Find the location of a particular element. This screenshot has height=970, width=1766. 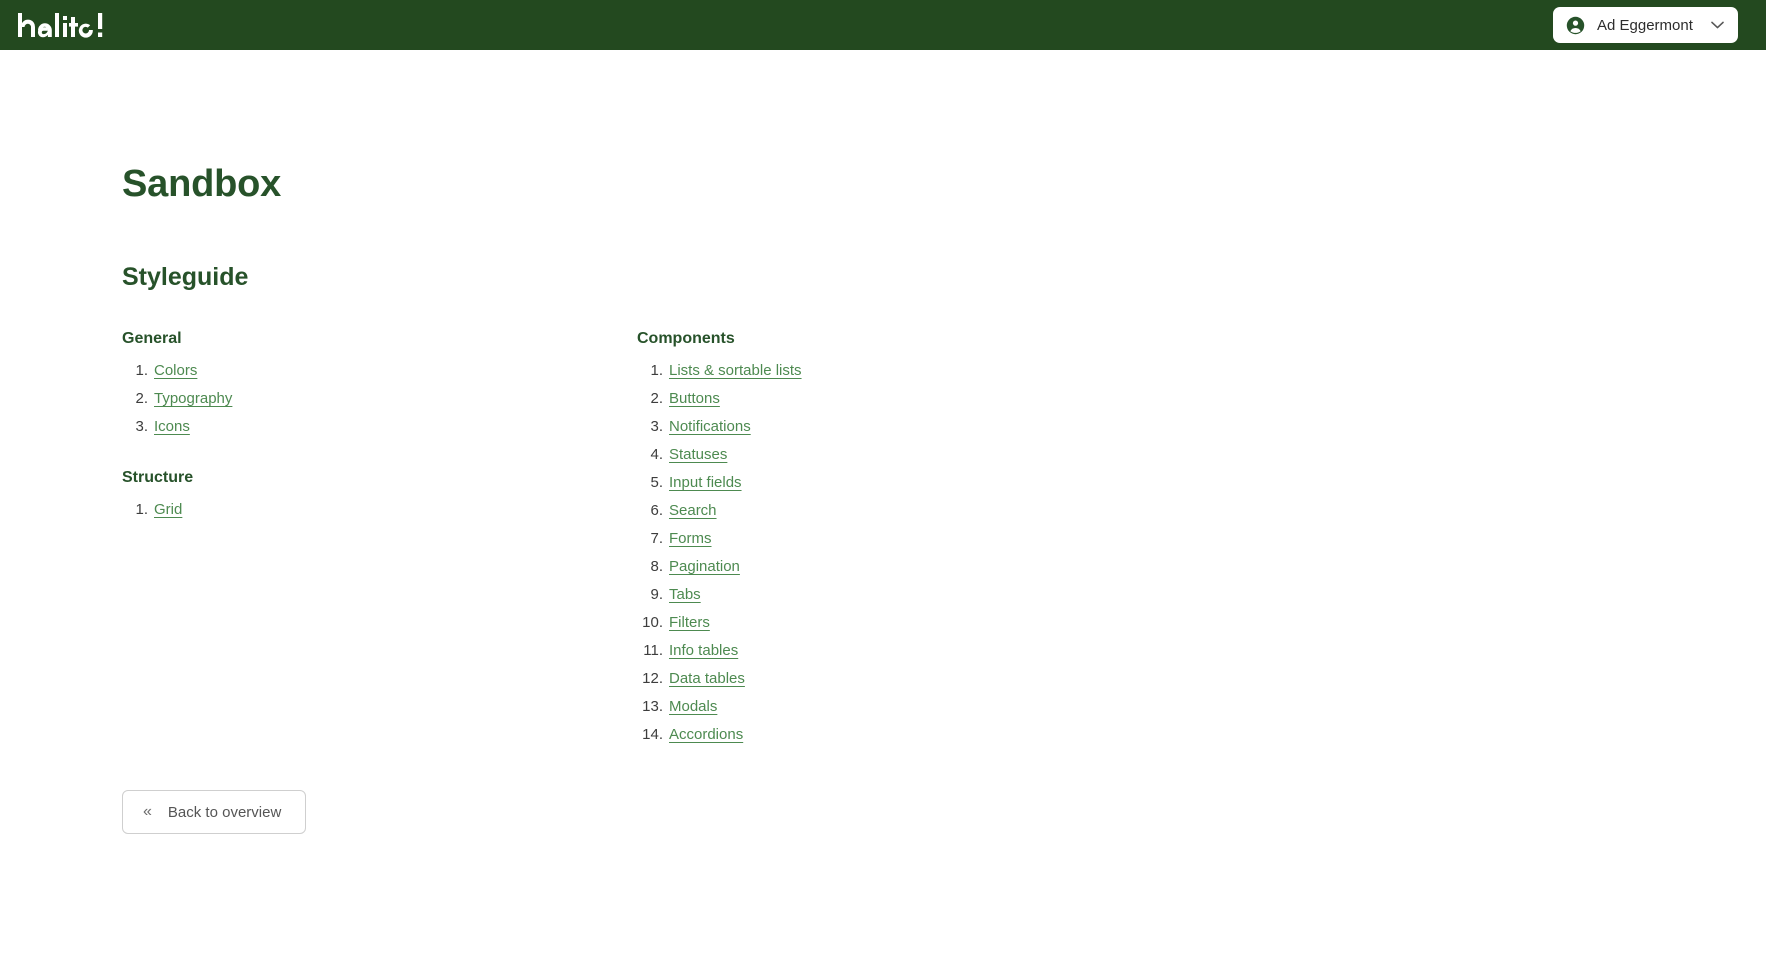

double-chevron-left-icon: « is located at coordinates (147, 811).